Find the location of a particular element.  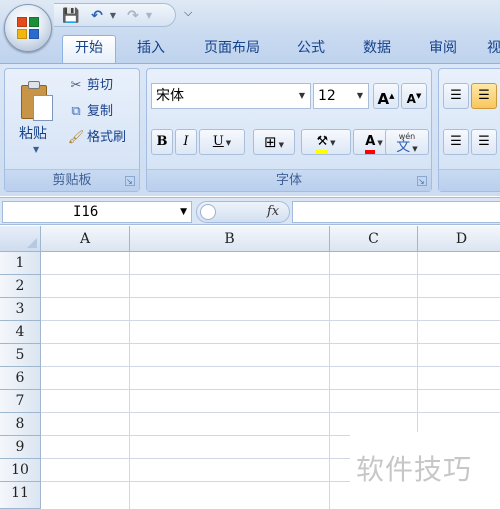

align-left-icon: ☰ is located at coordinates (456, 141).